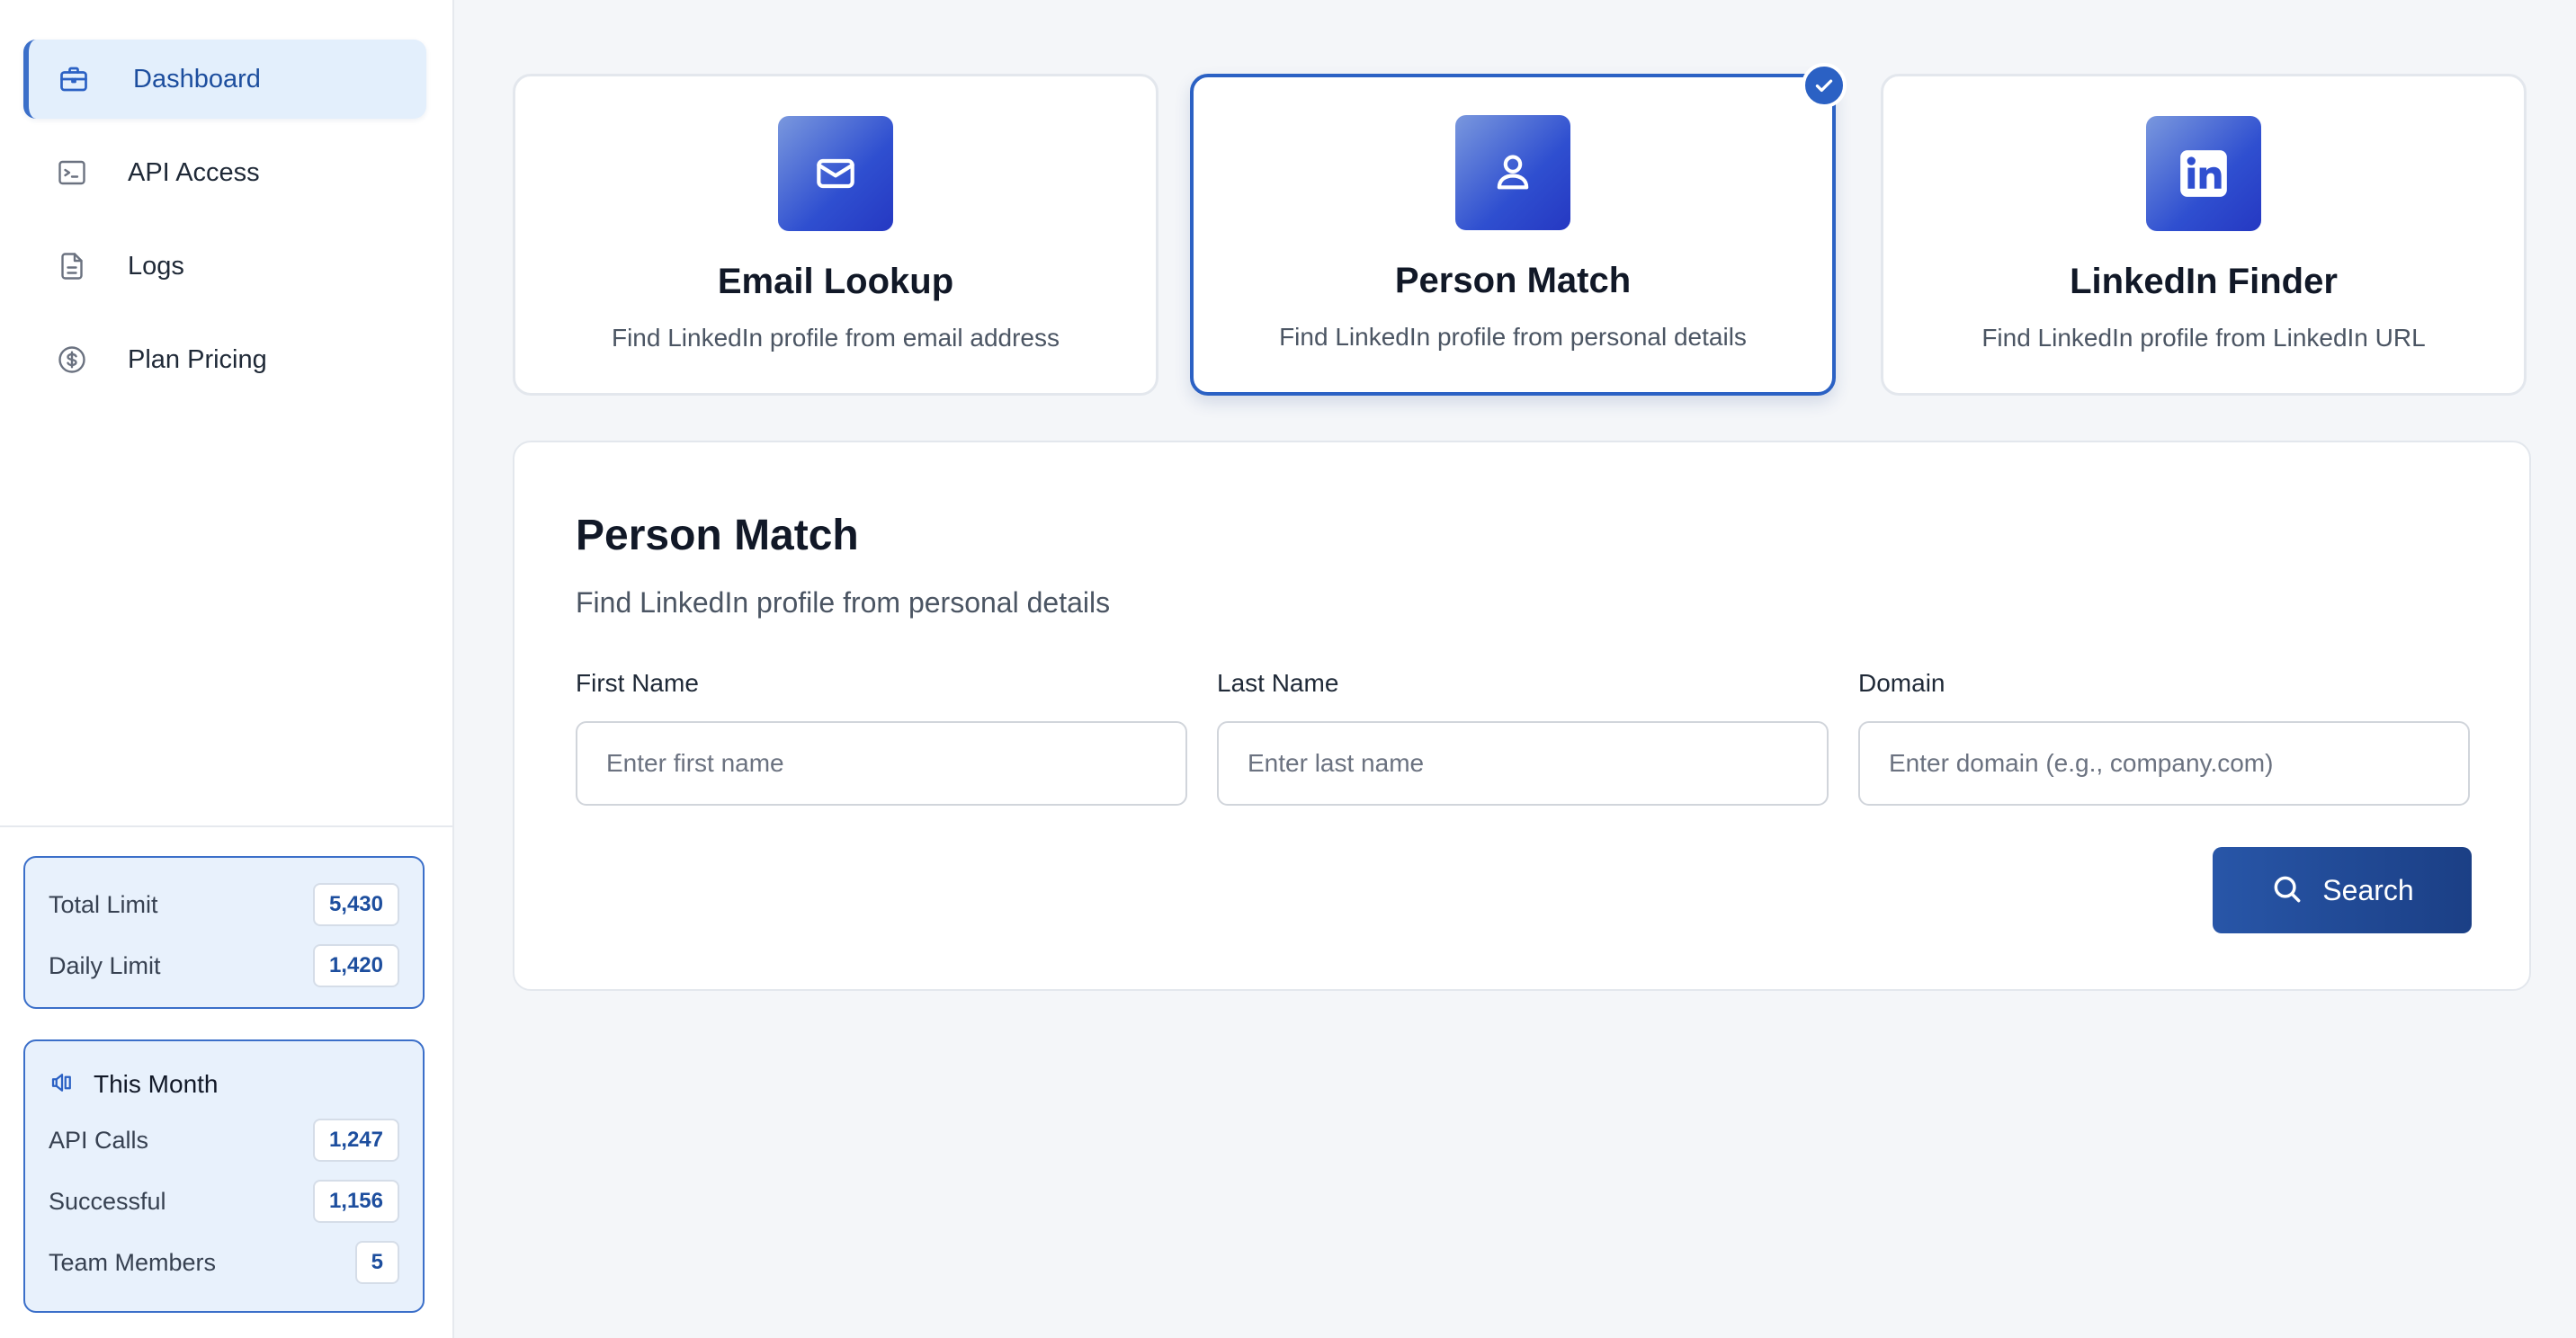 This screenshot has height=1338, width=2576. I want to click on first-name-field: First Name, so click(881, 737).